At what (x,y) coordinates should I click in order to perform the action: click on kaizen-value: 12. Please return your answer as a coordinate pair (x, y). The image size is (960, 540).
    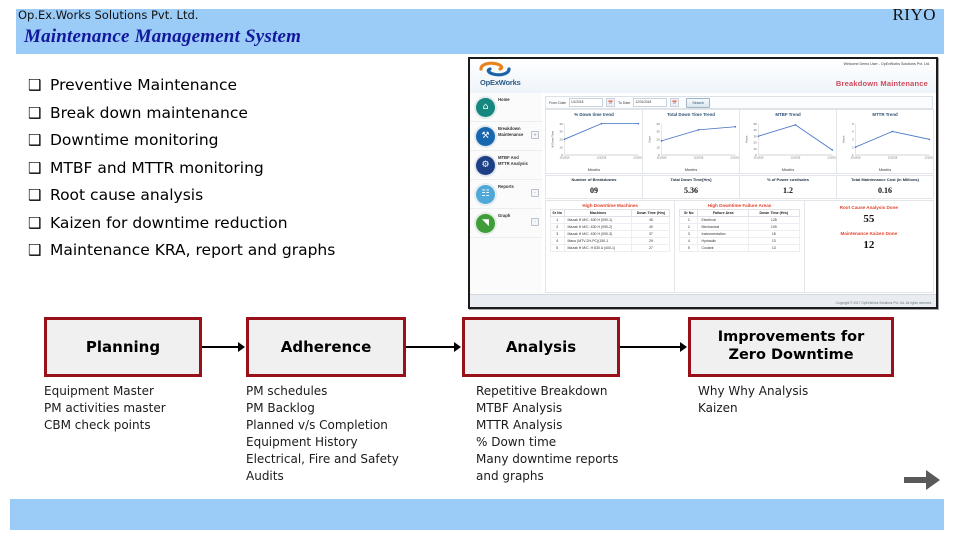
    Looking at the image, I should click on (869, 245).